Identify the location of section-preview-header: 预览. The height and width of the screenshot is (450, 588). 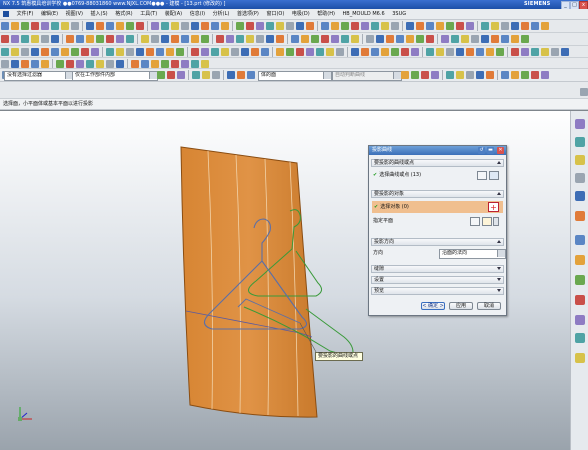
(437, 291).